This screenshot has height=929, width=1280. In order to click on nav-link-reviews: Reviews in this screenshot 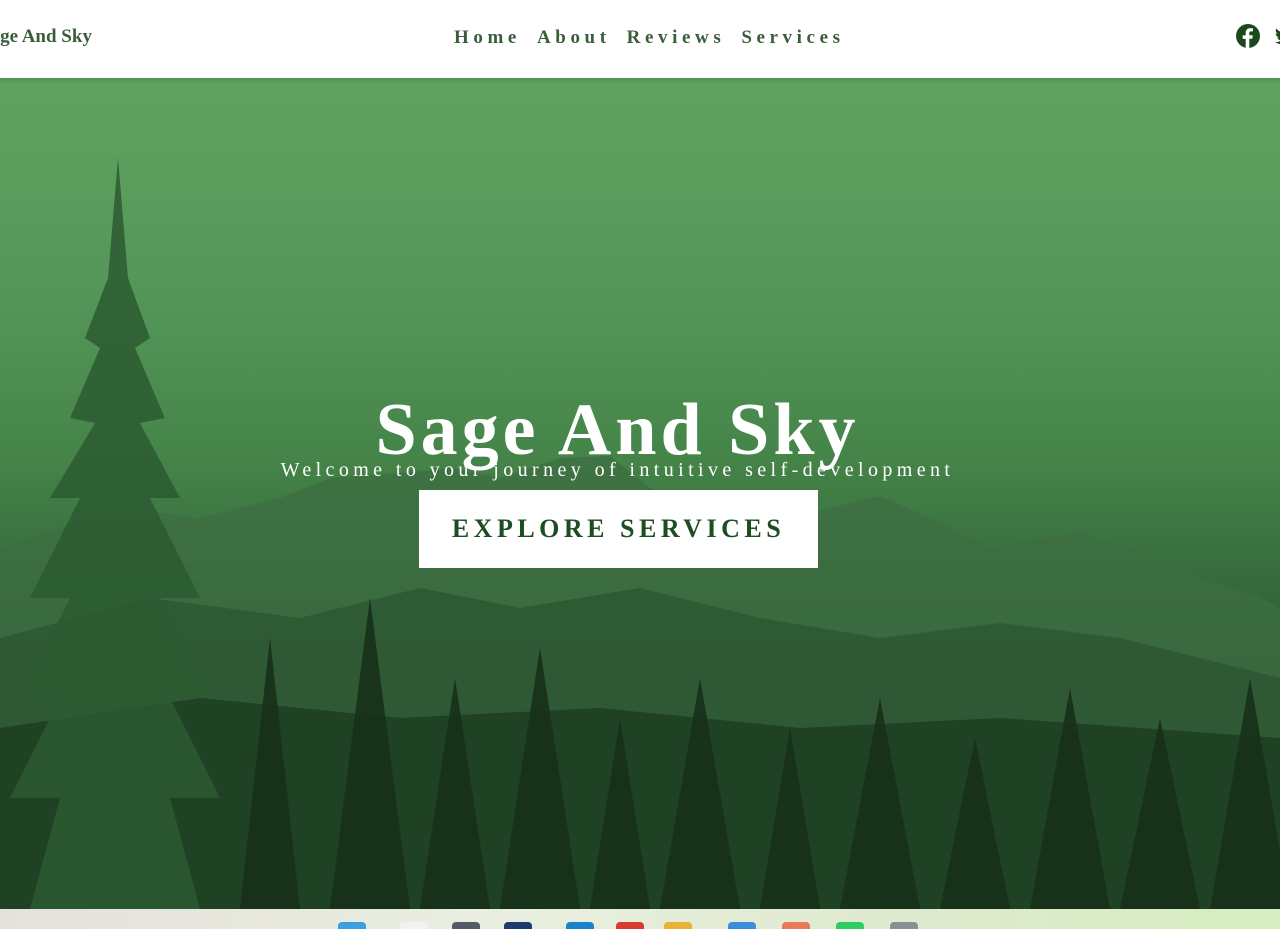, I will do `click(676, 38)`.